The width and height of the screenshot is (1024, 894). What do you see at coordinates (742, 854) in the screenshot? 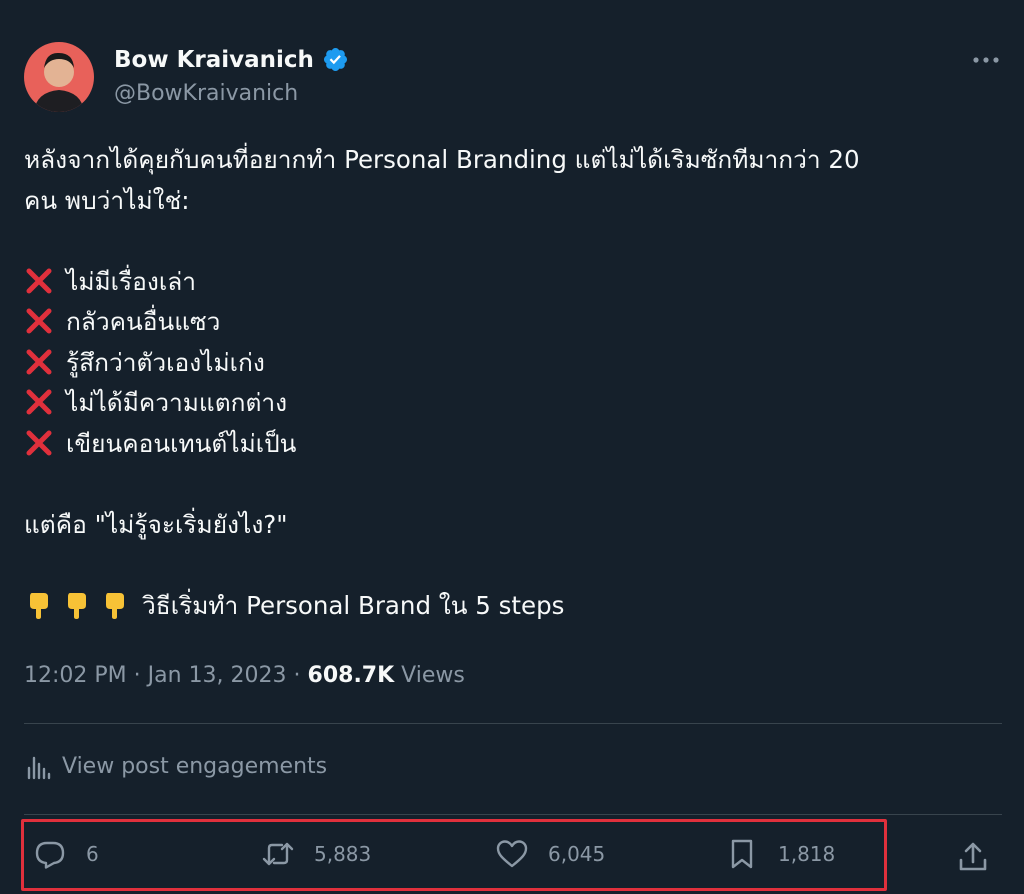
I see `bookmark-icon` at bounding box center [742, 854].